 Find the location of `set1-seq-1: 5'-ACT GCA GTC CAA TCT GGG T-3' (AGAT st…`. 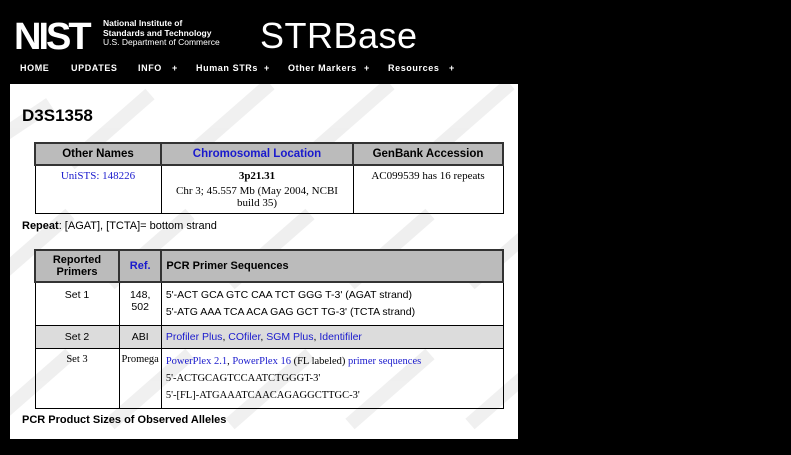

set1-seq-1: 5'-ACT GCA GTC CAA TCT GGG T-3' (AGAT st… is located at coordinates (288, 295).